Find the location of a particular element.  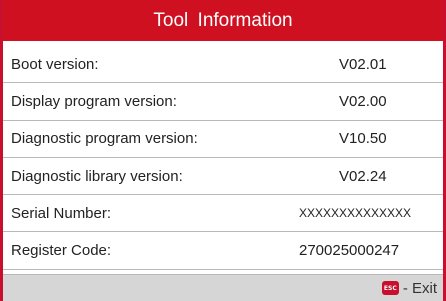

footer-bar: ESC - Exit is located at coordinates (223, 287).